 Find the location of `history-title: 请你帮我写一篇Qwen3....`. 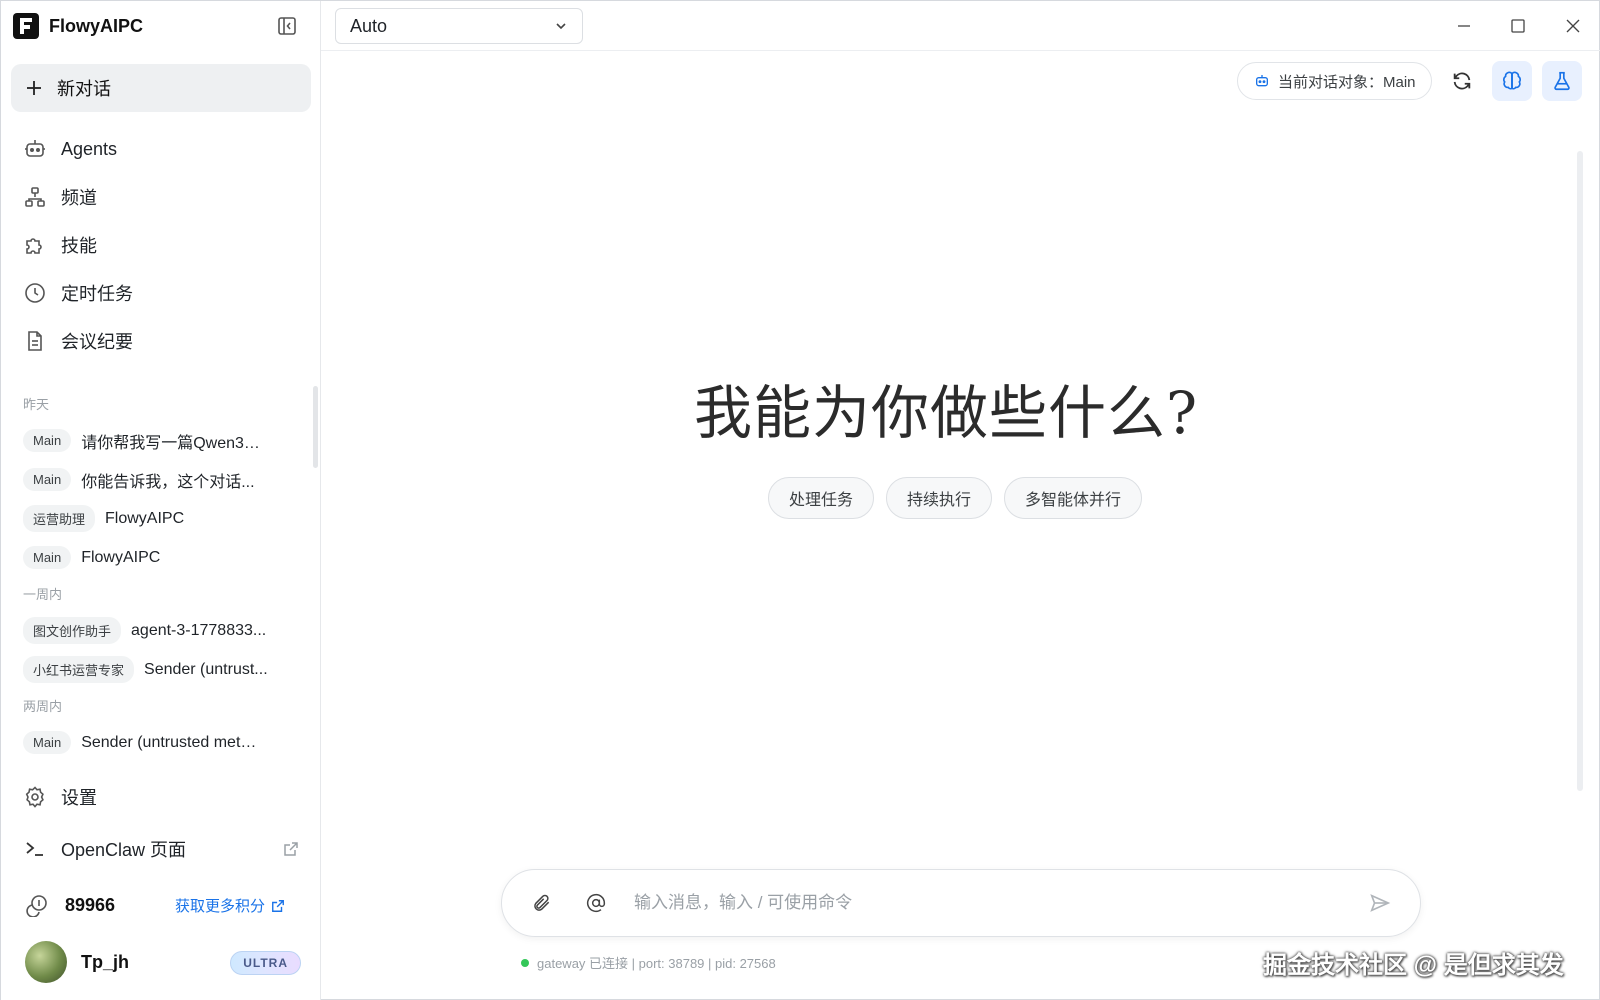

history-title: 请你帮我写一篇Qwen3.... is located at coordinates (171, 443).